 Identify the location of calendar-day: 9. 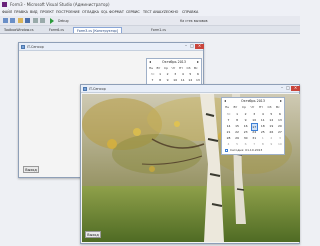
(271, 144).